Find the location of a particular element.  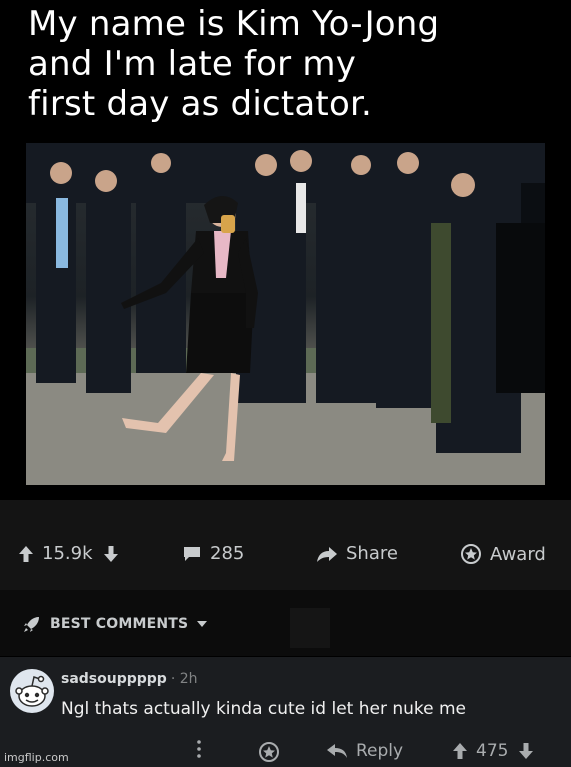

comment-count: 285 is located at coordinates (227, 553).